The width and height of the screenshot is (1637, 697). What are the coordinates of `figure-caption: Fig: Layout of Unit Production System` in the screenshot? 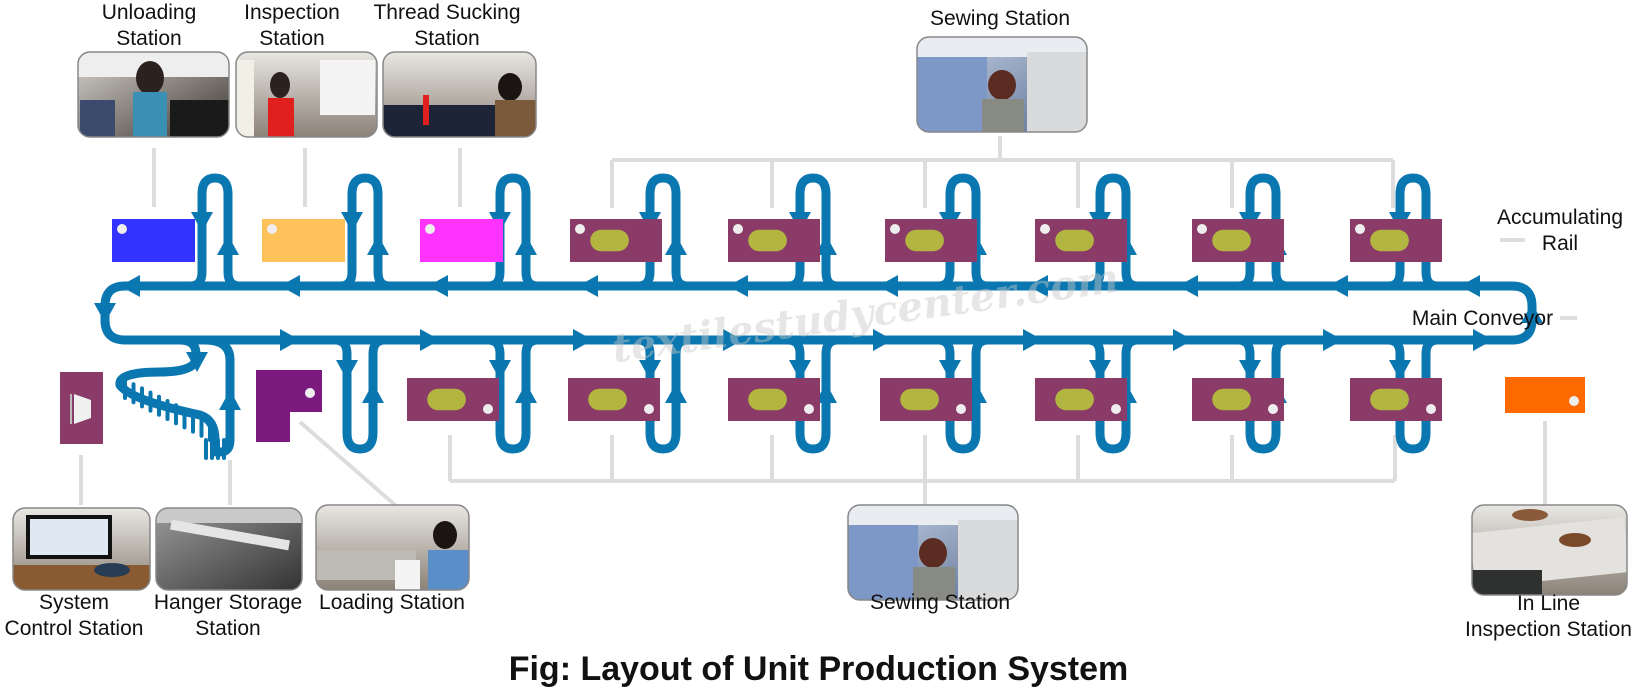 It's located at (818, 669).